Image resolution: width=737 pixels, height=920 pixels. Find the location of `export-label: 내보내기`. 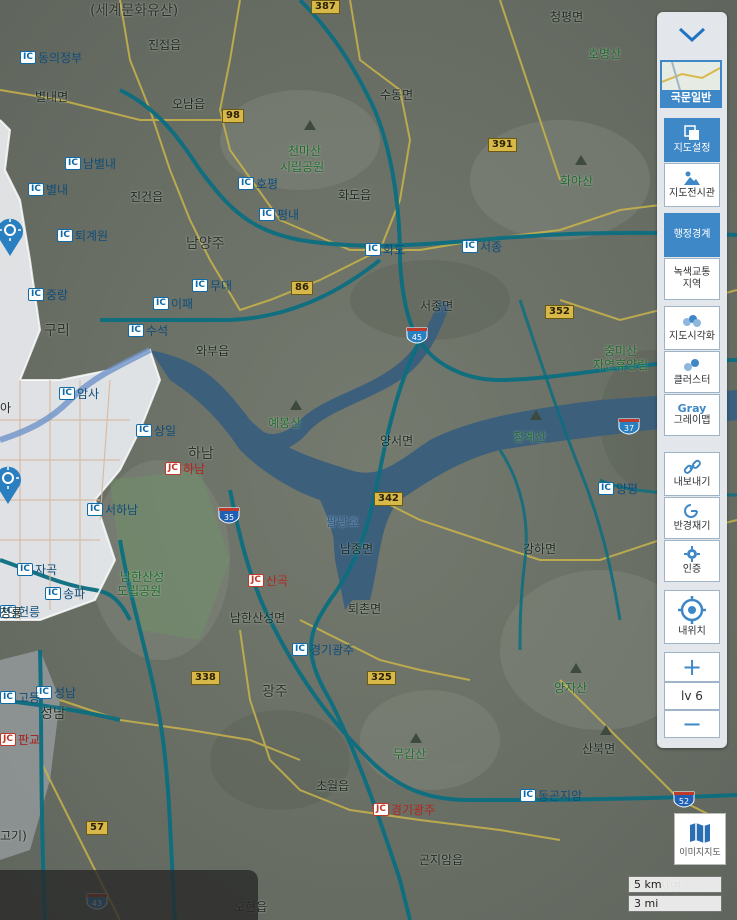

export-label: 내보내기 is located at coordinates (692, 482).